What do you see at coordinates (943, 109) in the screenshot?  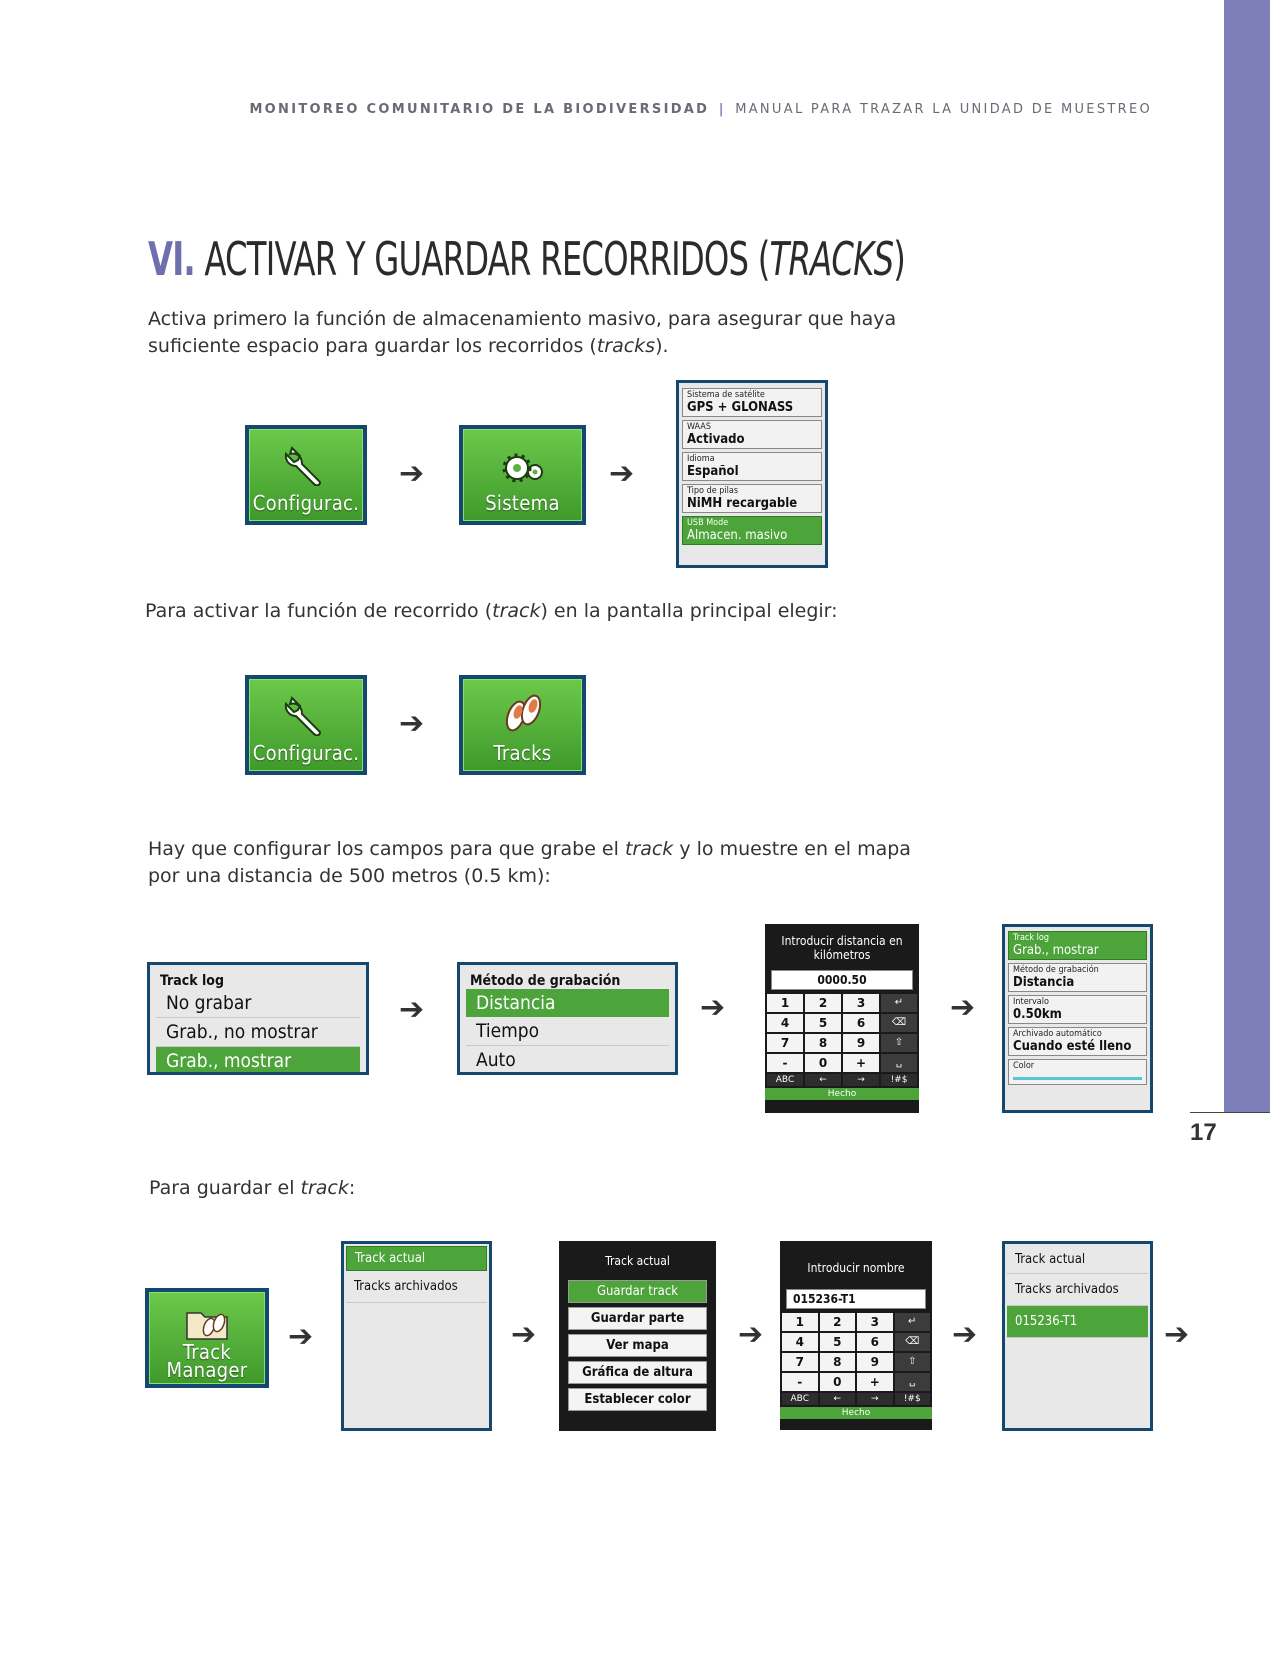 I see `running-header-right: MANUAL PARA TRAZAR LA UNIDAD DE MUESTREO` at bounding box center [943, 109].